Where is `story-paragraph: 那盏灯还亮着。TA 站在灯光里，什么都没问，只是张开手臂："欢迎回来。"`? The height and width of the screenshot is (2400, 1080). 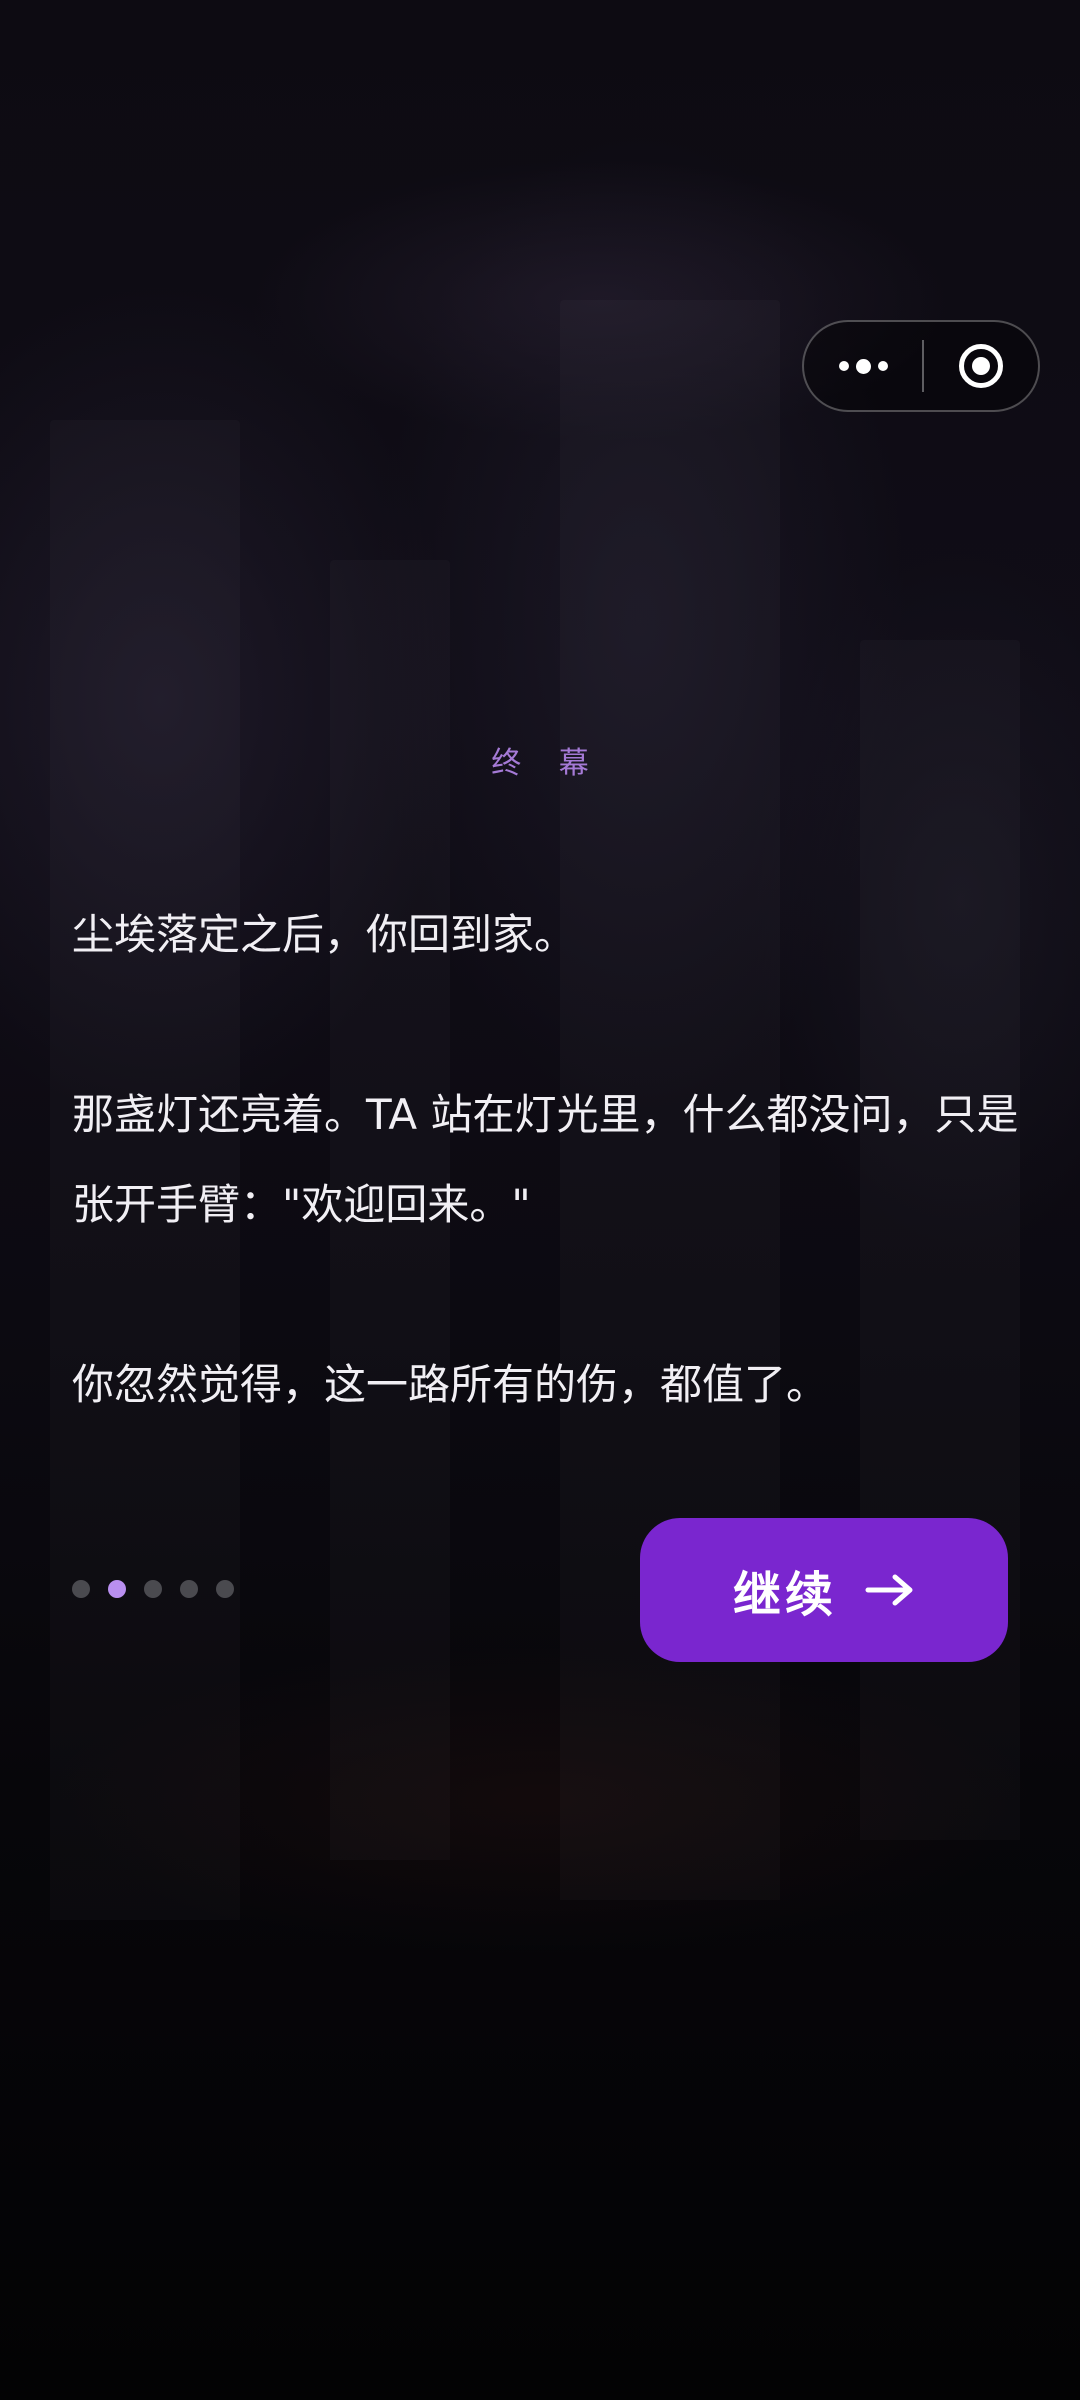 story-paragraph: 那盏灯还亮着。TA 站在灯光里，什么都没问，只是张开手臂："欢迎回来。" is located at coordinates (545, 1159).